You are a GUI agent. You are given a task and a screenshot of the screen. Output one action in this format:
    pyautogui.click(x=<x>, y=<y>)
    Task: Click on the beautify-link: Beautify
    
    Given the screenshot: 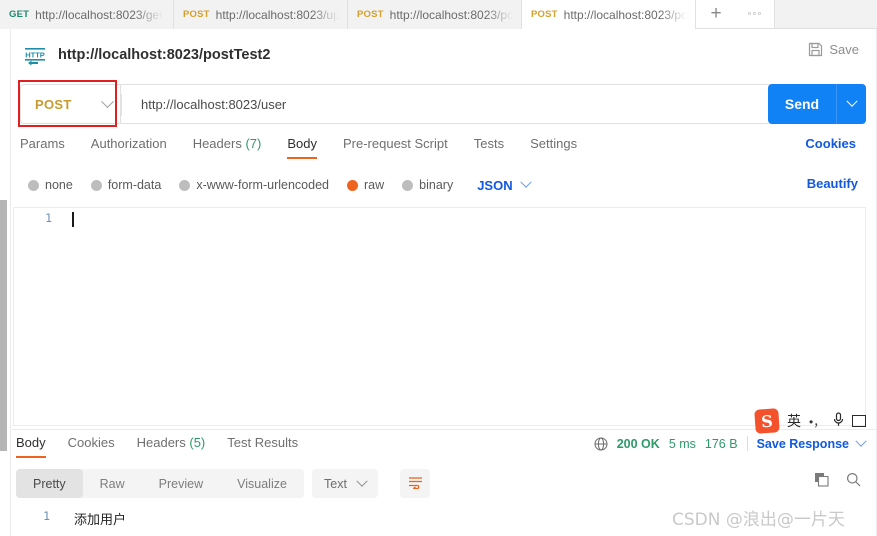 What is the action you would take?
    pyautogui.click(x=832, y=183)
    